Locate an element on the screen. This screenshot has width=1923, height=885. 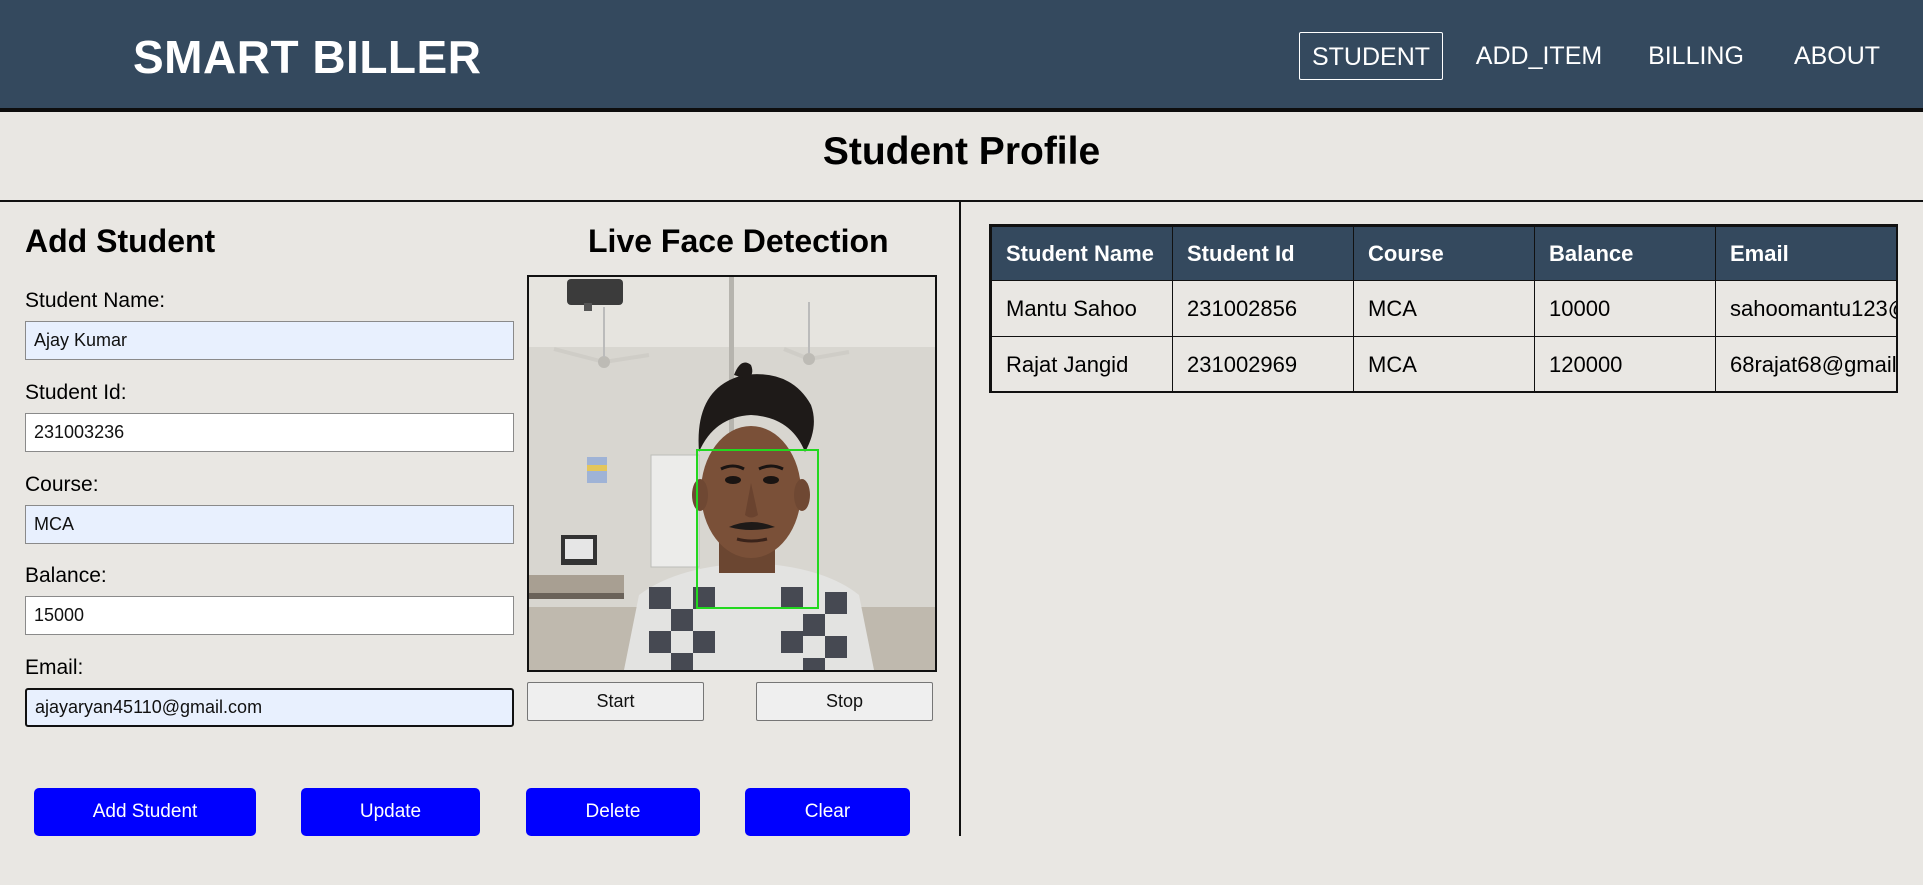
table-cell: 231002856 is located at coordinates (1263, 308).